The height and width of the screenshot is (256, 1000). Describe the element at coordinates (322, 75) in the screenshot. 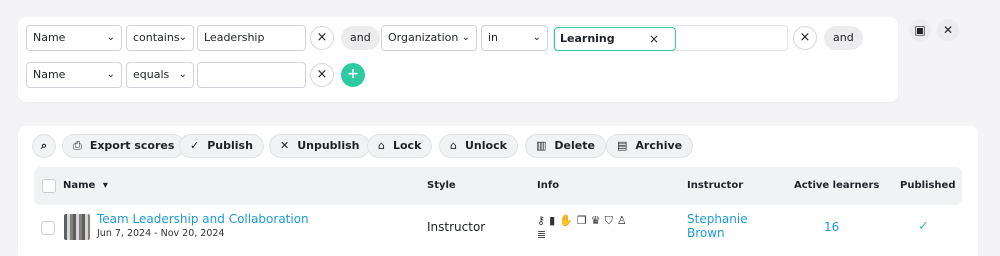

I see `remove-filter-button-3: ×` at that location.